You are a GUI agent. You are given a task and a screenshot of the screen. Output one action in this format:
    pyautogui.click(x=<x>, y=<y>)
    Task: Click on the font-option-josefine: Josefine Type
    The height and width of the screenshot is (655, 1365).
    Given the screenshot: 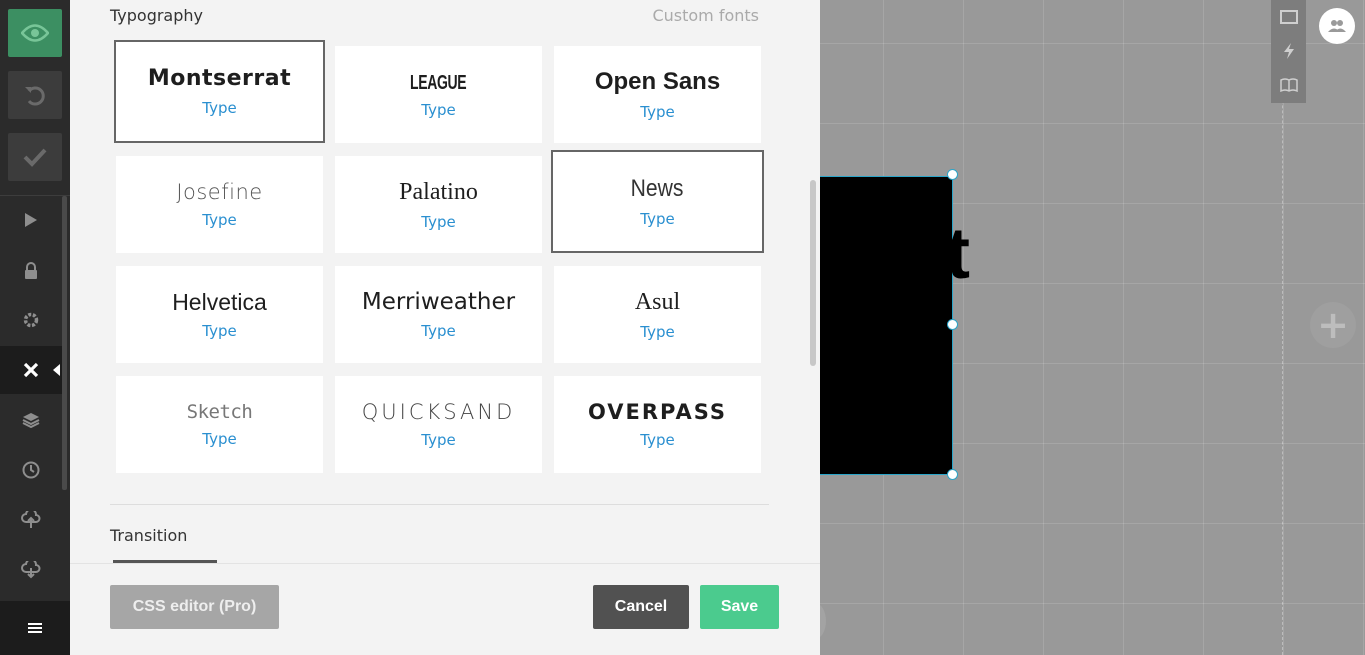 What is the action you would take?
    pyautogui.click(x=219, y=204)
    